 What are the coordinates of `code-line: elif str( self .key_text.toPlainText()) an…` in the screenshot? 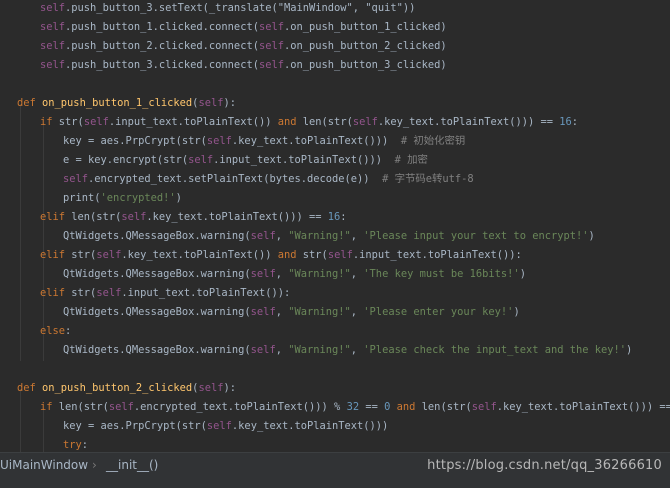 It's located at (281, 255).